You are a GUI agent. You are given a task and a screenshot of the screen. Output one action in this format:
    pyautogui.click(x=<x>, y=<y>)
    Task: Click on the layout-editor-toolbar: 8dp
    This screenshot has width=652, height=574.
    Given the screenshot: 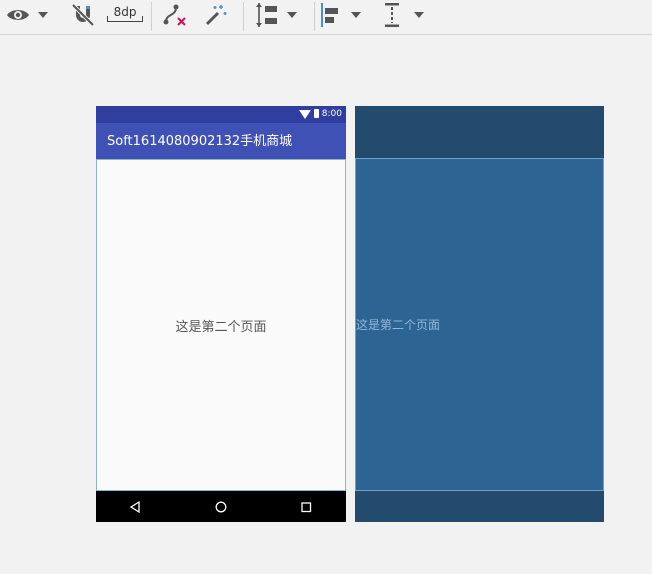 What is the action you would take?
    pyautogui.click(x=326, y=17)
    